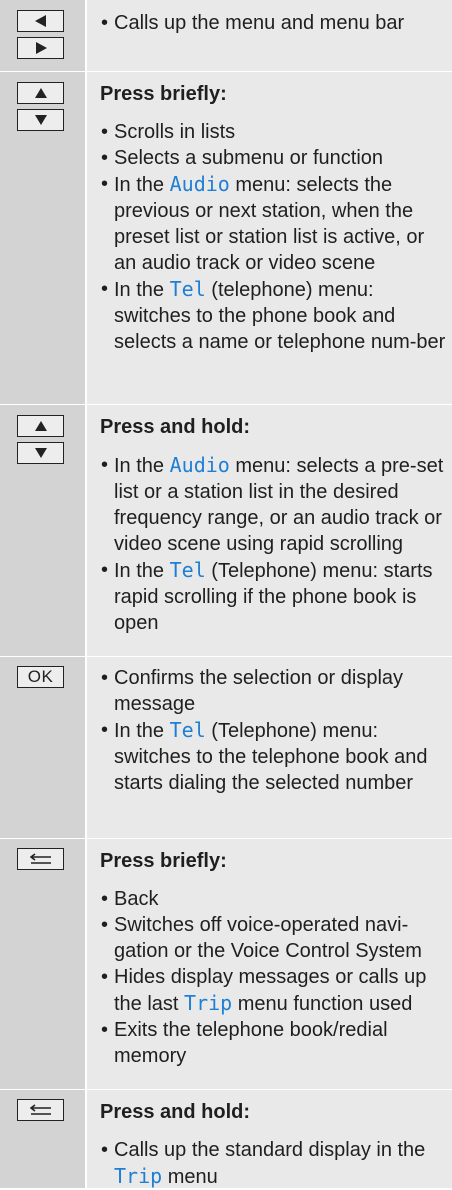 The height and width of the screenshot is (1190, 452). Describe the element at coordinates (322, 1004) in the screenshot. I see `item-text: menu function used` at that location.